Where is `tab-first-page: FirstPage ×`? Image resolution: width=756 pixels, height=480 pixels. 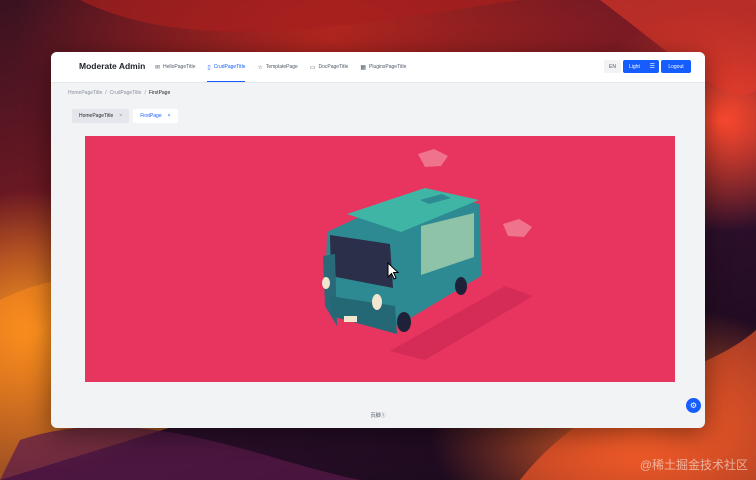 tab-first-page: FirstPage × is located at coordinates (155, 116).